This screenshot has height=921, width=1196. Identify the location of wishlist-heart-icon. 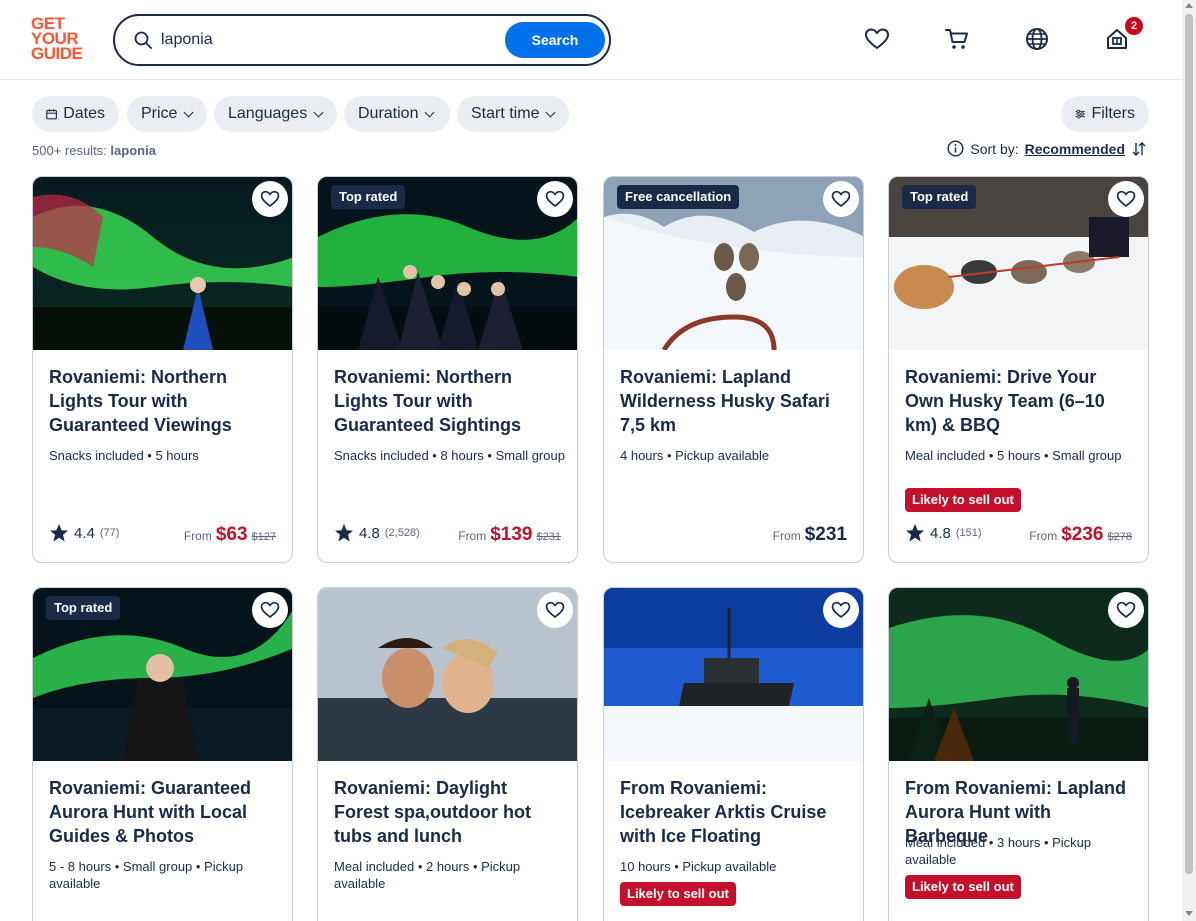
(877, 39).